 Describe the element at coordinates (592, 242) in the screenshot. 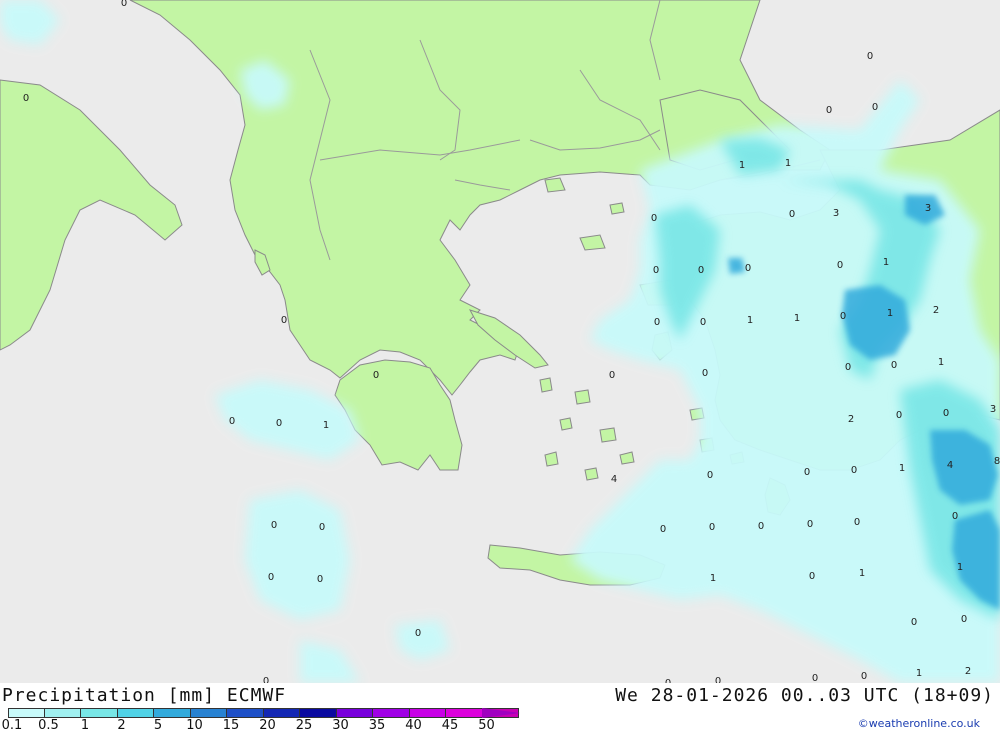

I see `lemnos-land` at that location.